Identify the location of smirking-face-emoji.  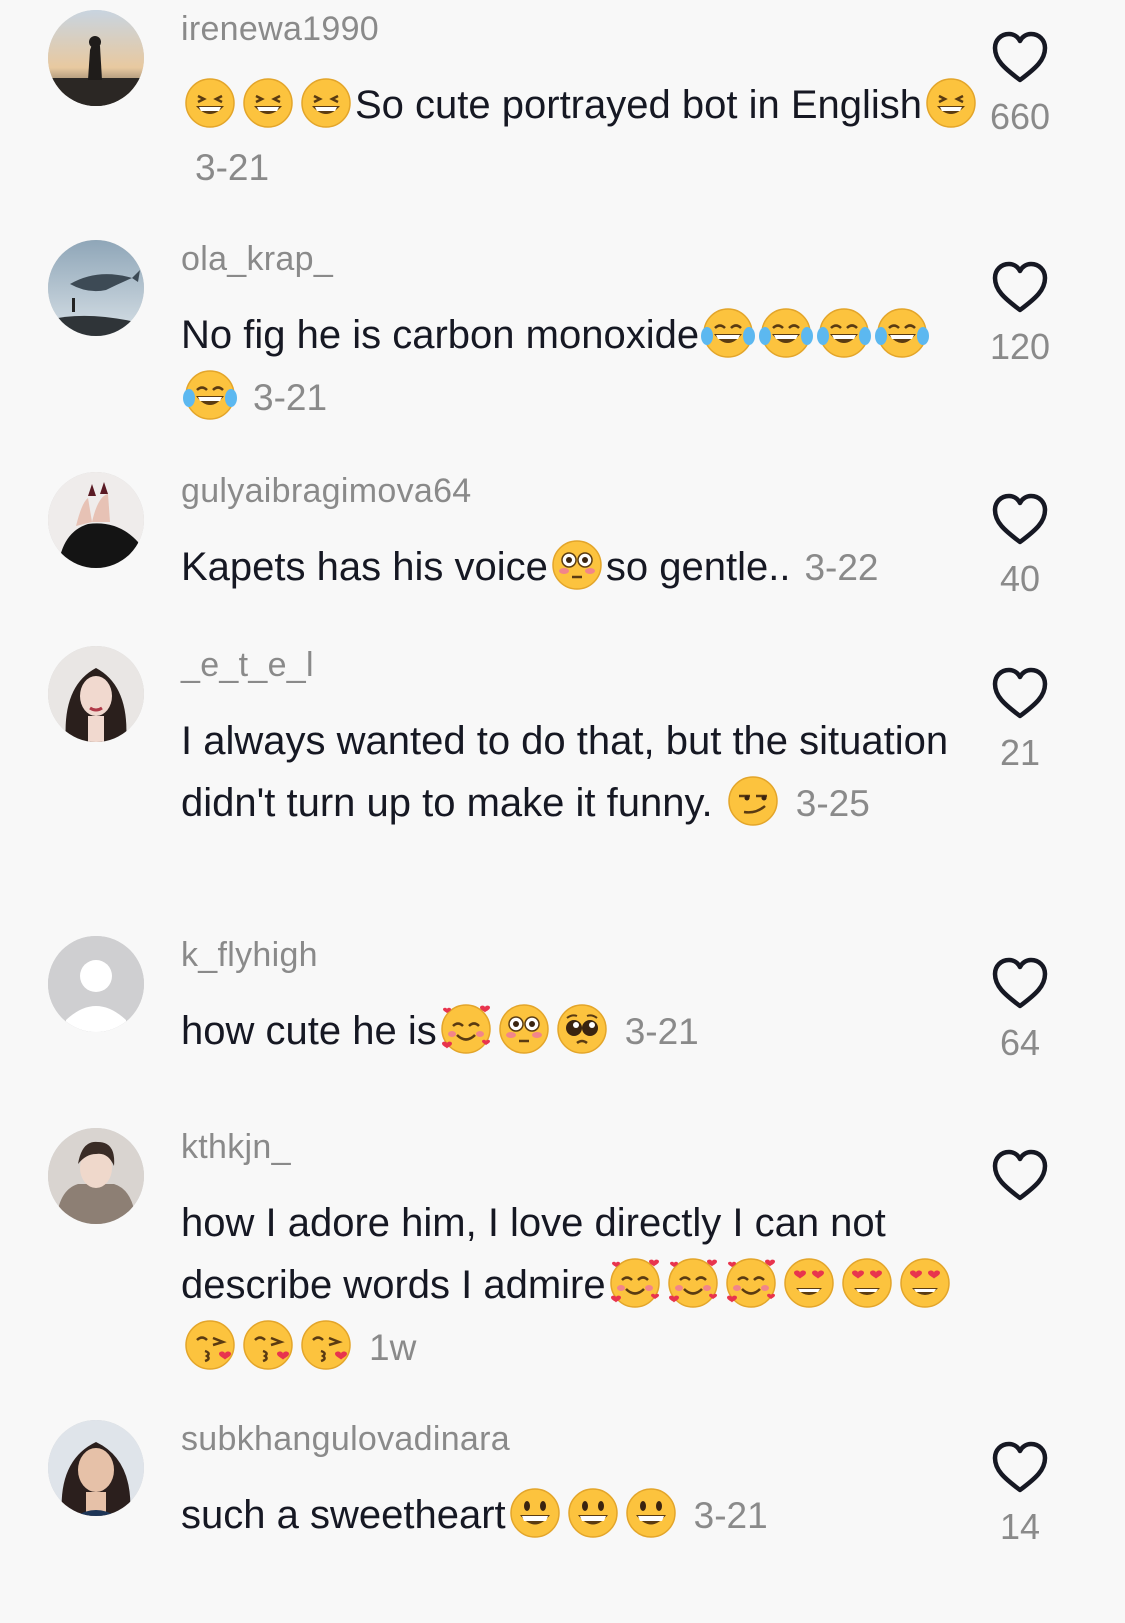
(753, 801).